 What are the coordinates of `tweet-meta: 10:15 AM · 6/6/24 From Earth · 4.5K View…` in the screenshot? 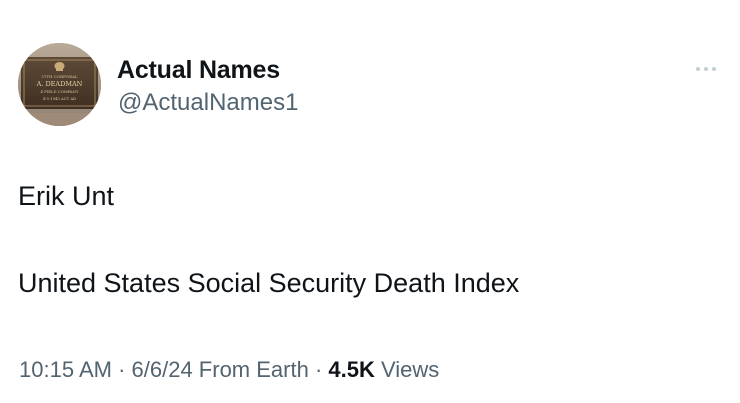 It's located at (229, 370).